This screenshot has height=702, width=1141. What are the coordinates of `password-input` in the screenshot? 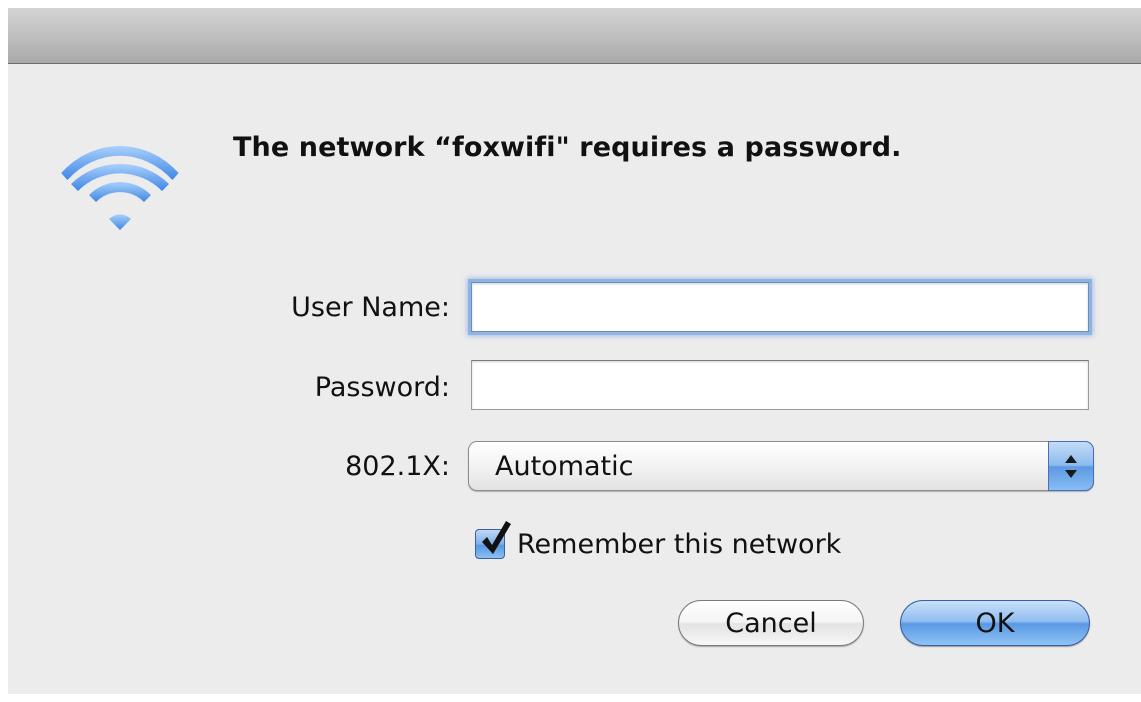 It's located at (780, 385).